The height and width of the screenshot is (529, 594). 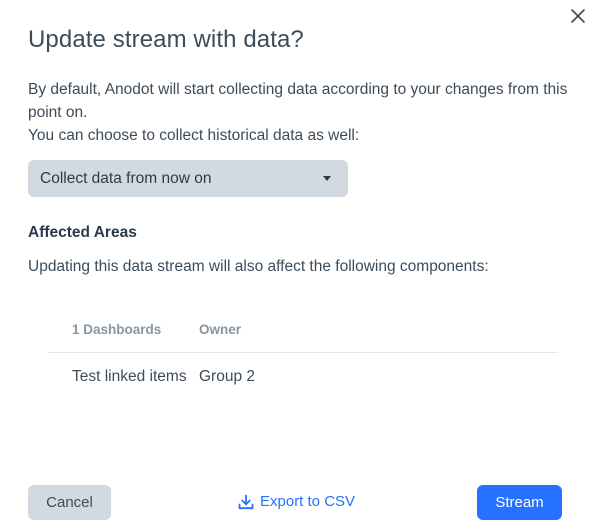 I want to click on collect-data-select: Collect data from now on, so click(x=188, y=178).